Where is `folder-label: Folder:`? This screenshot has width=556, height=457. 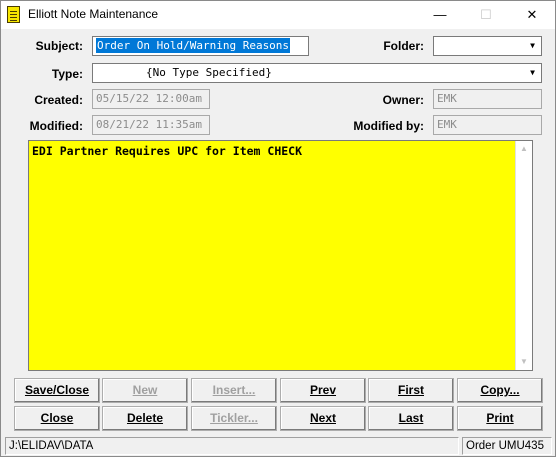 folder-label: Folder: is located at coordinates (403, 46).